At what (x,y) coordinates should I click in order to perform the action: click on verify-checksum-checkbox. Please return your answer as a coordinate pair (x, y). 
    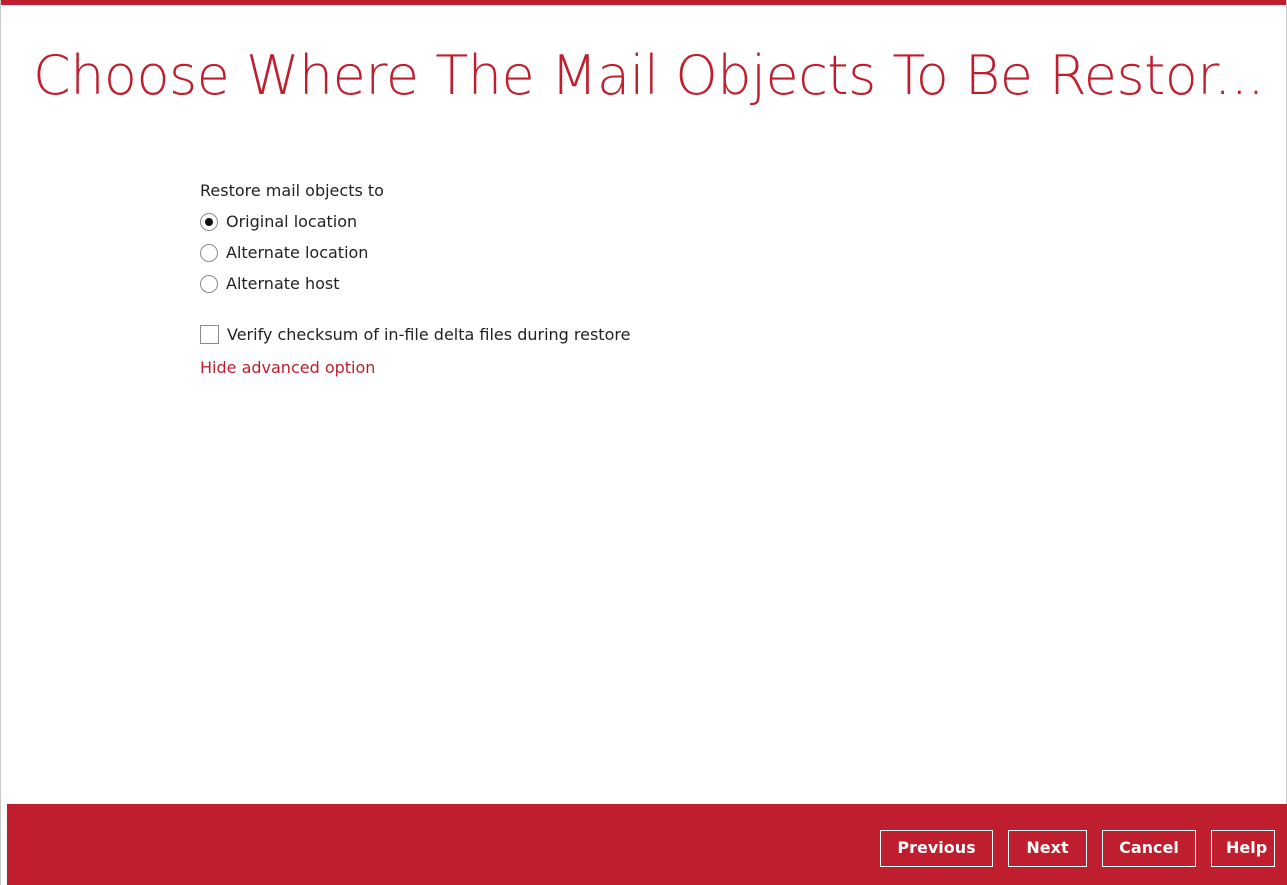
    Looking at the image, I should click on (209, 334).